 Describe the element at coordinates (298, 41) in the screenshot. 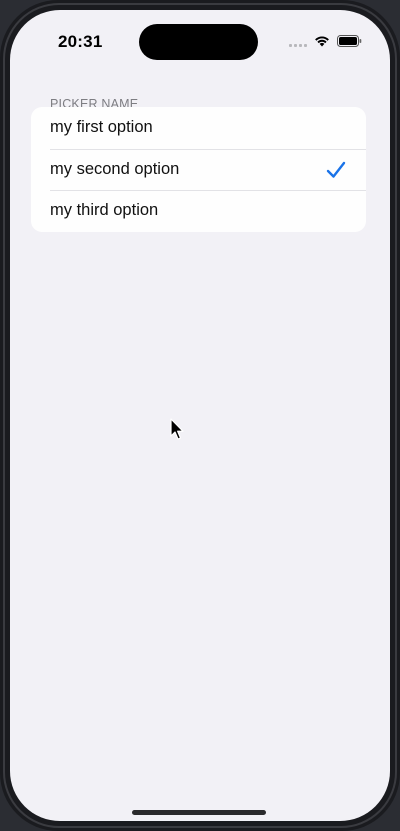

I see `cellular-signal-icon` at that location.